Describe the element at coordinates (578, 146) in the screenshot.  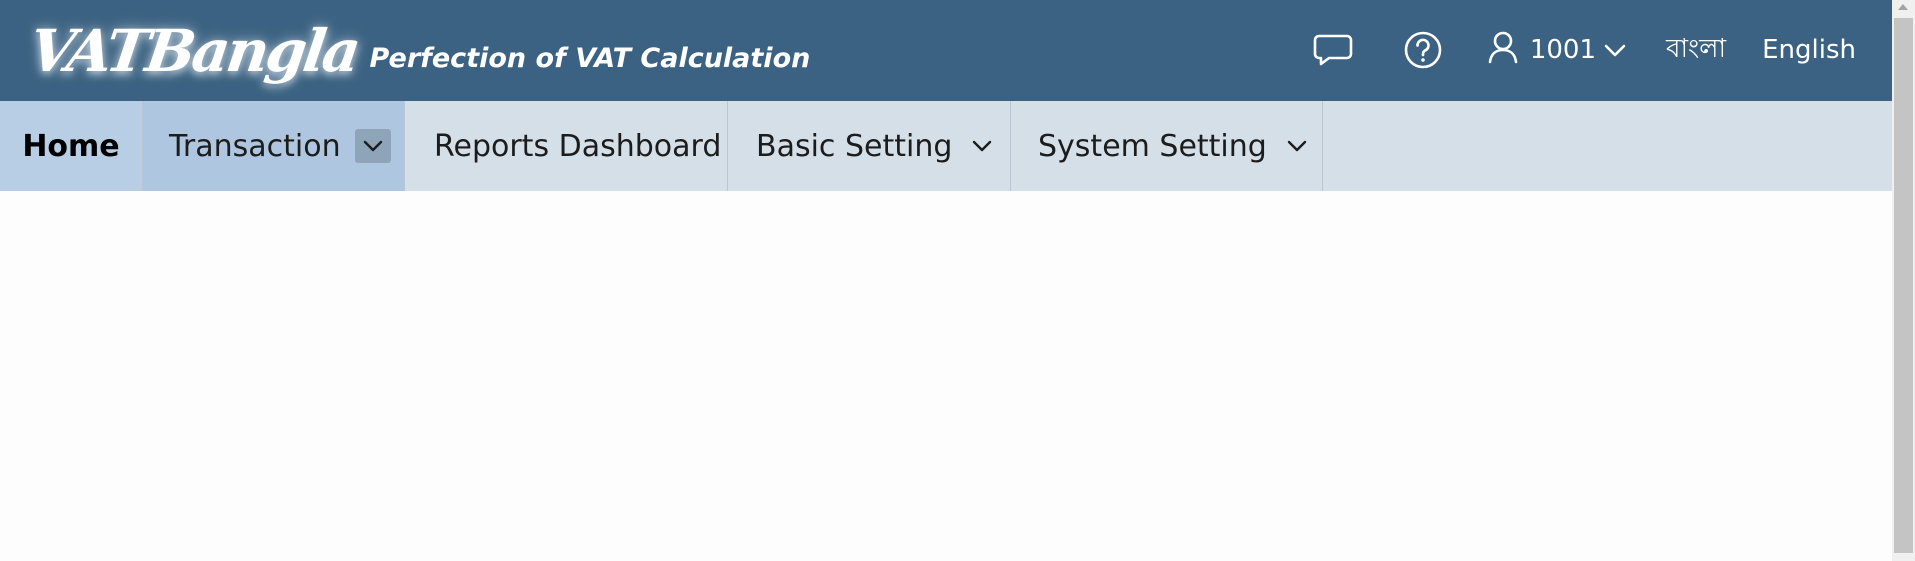
I see `nav-item-label: Reports Dashboard` at that location.